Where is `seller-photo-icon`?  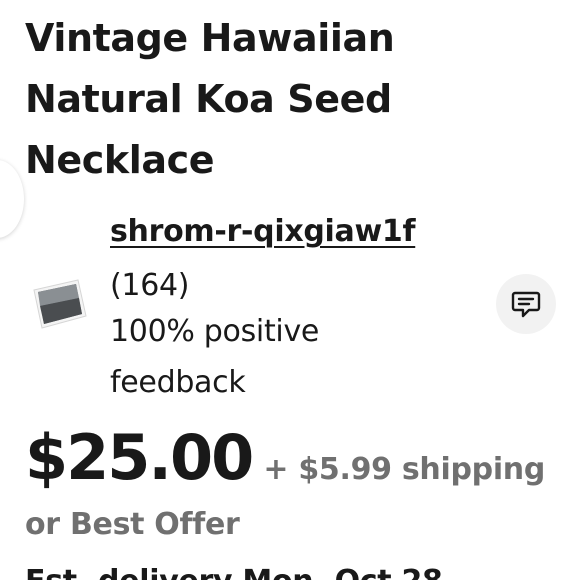
seller-photo-icon is located at coordinates (60, 304).